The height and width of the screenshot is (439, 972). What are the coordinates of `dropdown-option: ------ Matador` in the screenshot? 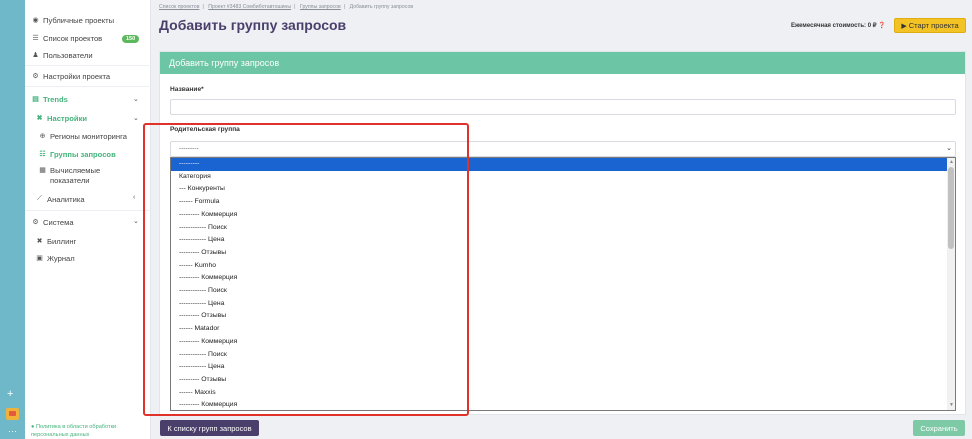 It's located at (559, 329).